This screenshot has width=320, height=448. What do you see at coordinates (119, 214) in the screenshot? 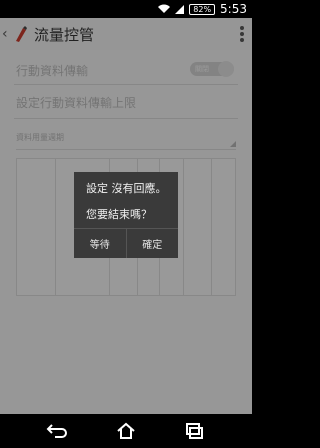
I see `dialog-message: 您要結束嗎？` at bounding box center [119, 214].